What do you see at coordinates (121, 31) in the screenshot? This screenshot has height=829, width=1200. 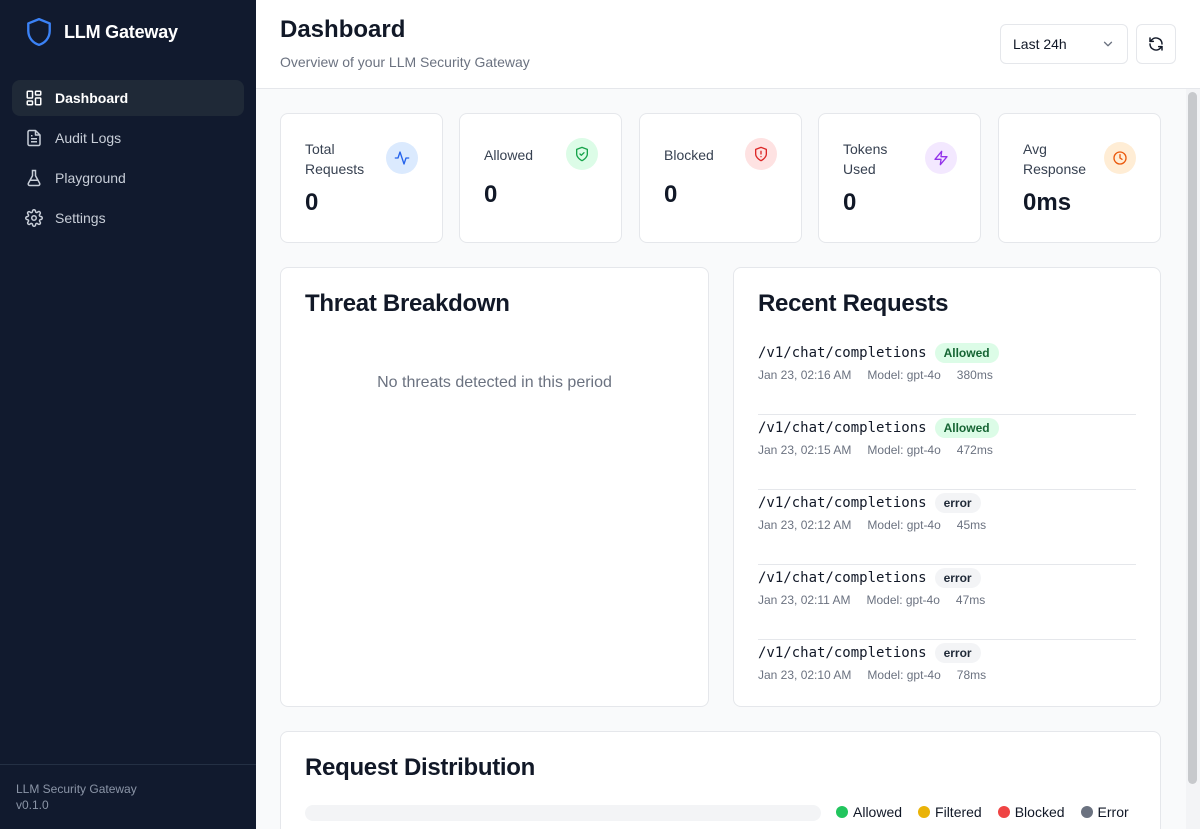 I see `app-title: LLM Gateway` at bounding box center [121, 31].